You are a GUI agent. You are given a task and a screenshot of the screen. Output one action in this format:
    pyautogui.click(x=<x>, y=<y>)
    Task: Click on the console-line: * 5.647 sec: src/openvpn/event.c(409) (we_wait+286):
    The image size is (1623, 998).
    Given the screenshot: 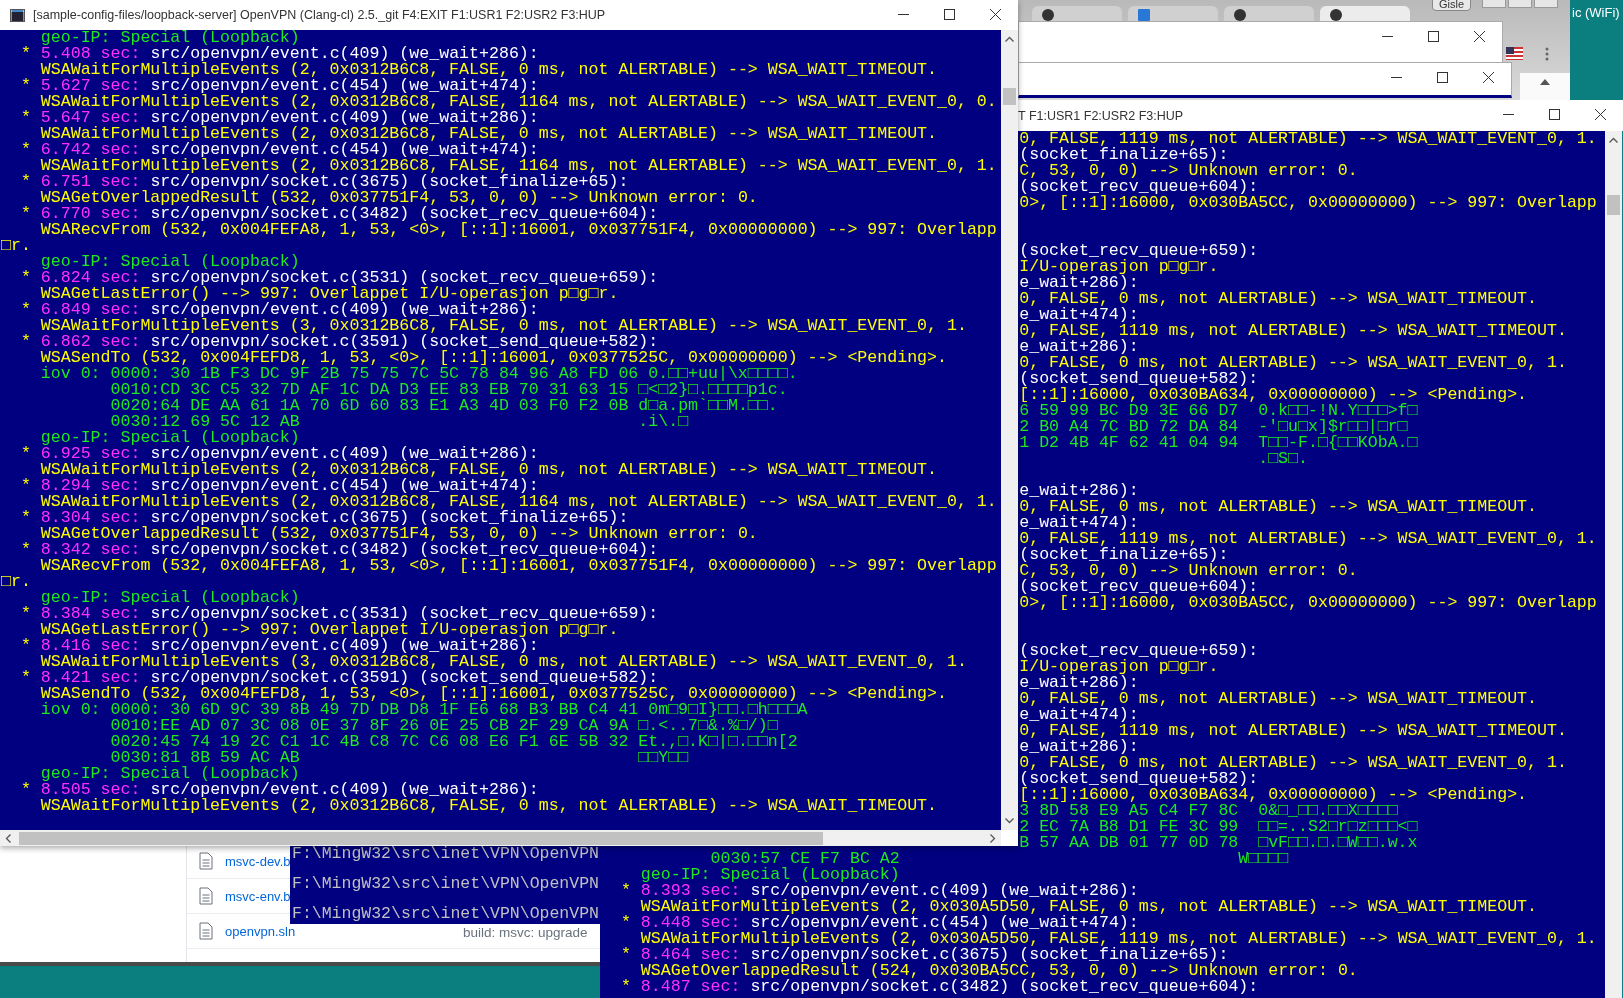 What is the action you would take?
    pyautogui.click(x=279, y=118)
    